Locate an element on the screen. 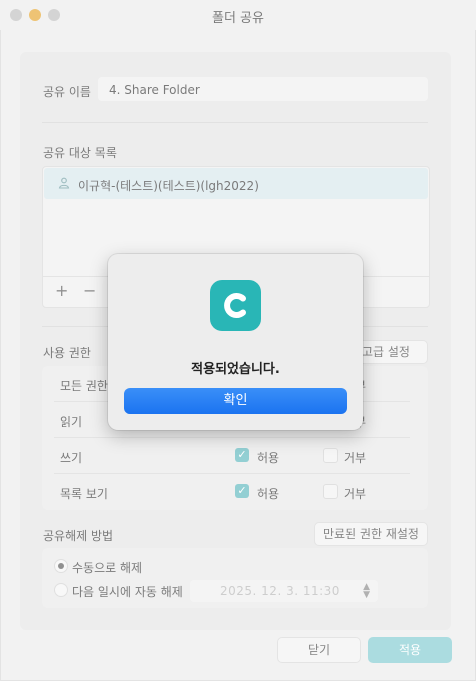 This screenshot has width=476, height=681. ok-button: 확인 is located at coordinates (235, 401).